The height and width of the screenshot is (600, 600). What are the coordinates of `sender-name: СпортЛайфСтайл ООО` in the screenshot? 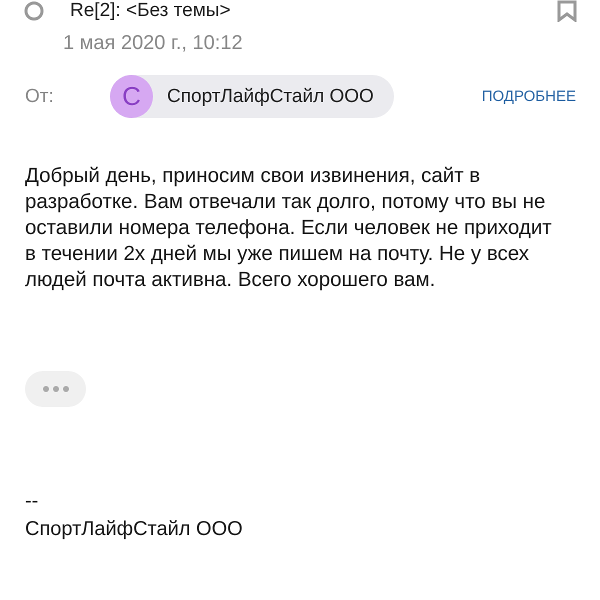 It's located at (270, 97).